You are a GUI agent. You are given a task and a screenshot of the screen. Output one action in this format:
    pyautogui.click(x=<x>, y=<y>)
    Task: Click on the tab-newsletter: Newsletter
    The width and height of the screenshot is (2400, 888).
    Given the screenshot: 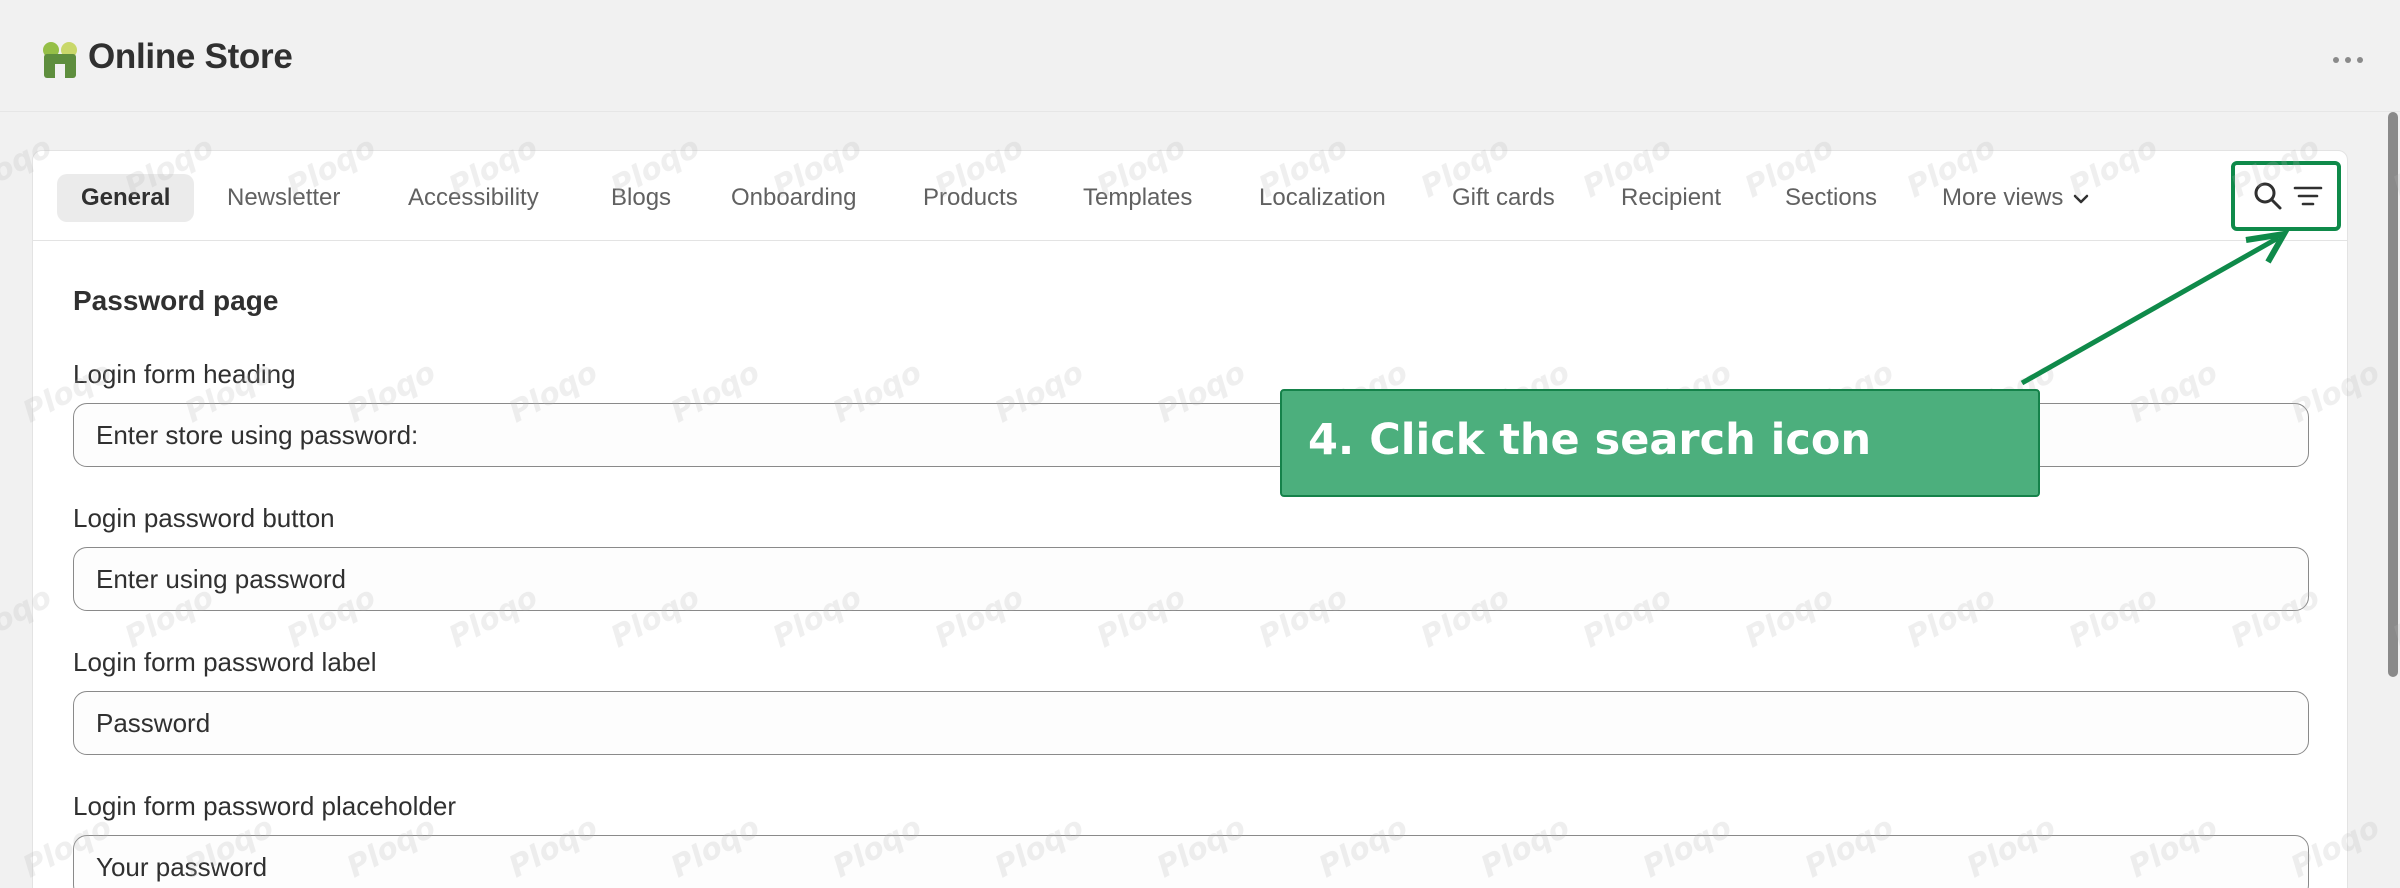 What is the action you would take?
    pyautogui.click(x=283, y=198)
    